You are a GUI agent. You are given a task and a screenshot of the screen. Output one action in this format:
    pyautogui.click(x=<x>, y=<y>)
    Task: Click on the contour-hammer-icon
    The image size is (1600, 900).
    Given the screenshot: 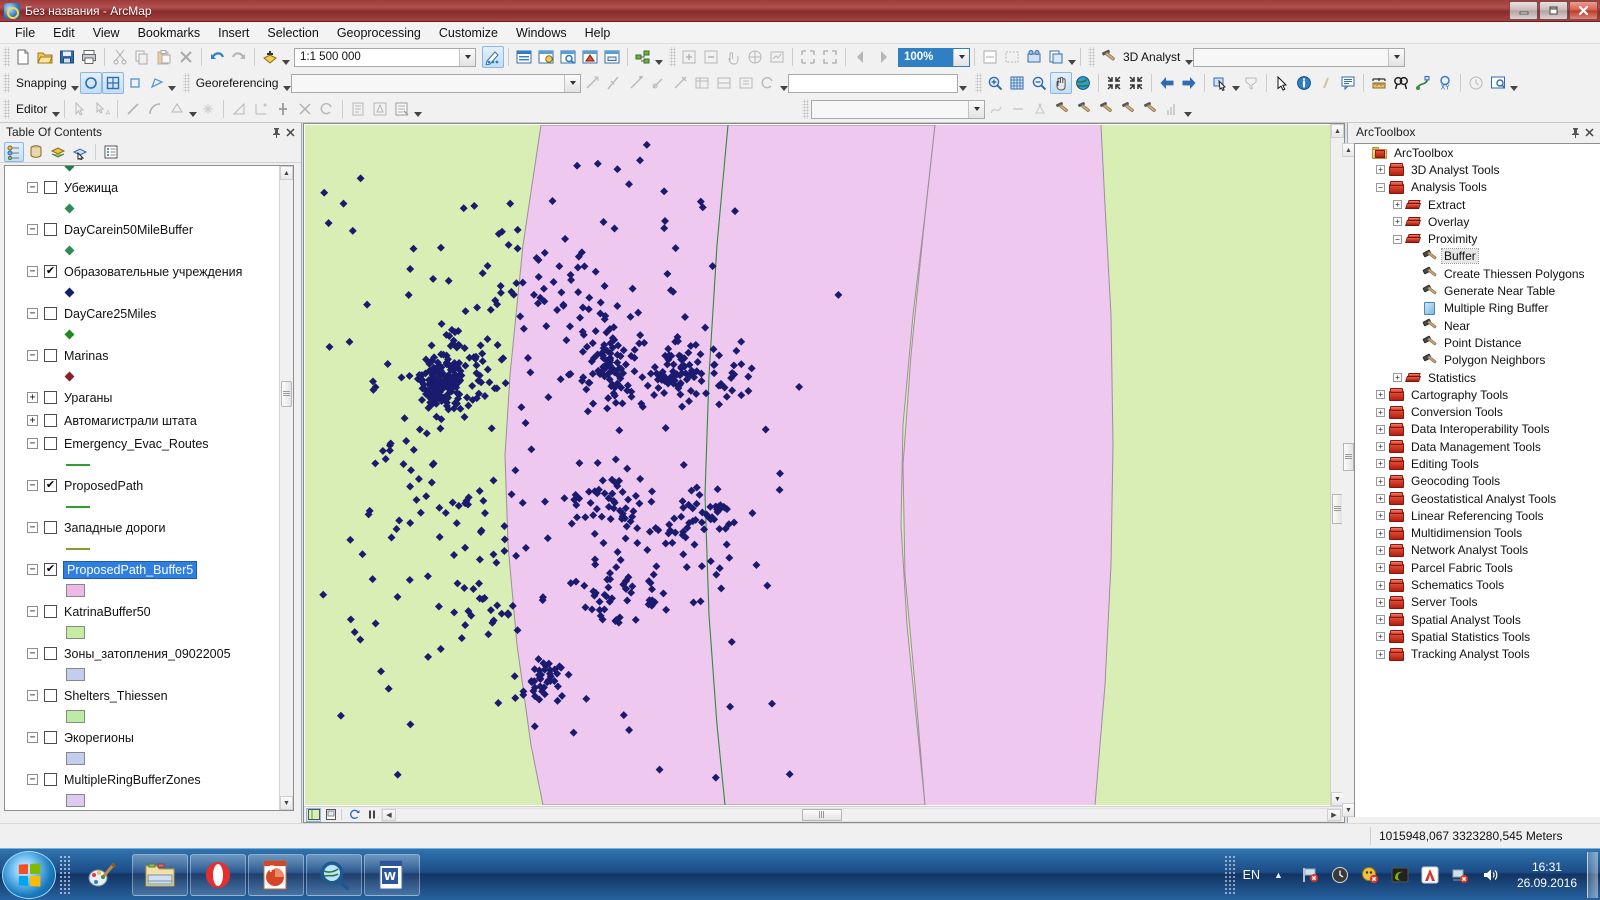 What is the action you would take?
    pyautogui.click(x=1062, y=109)
    